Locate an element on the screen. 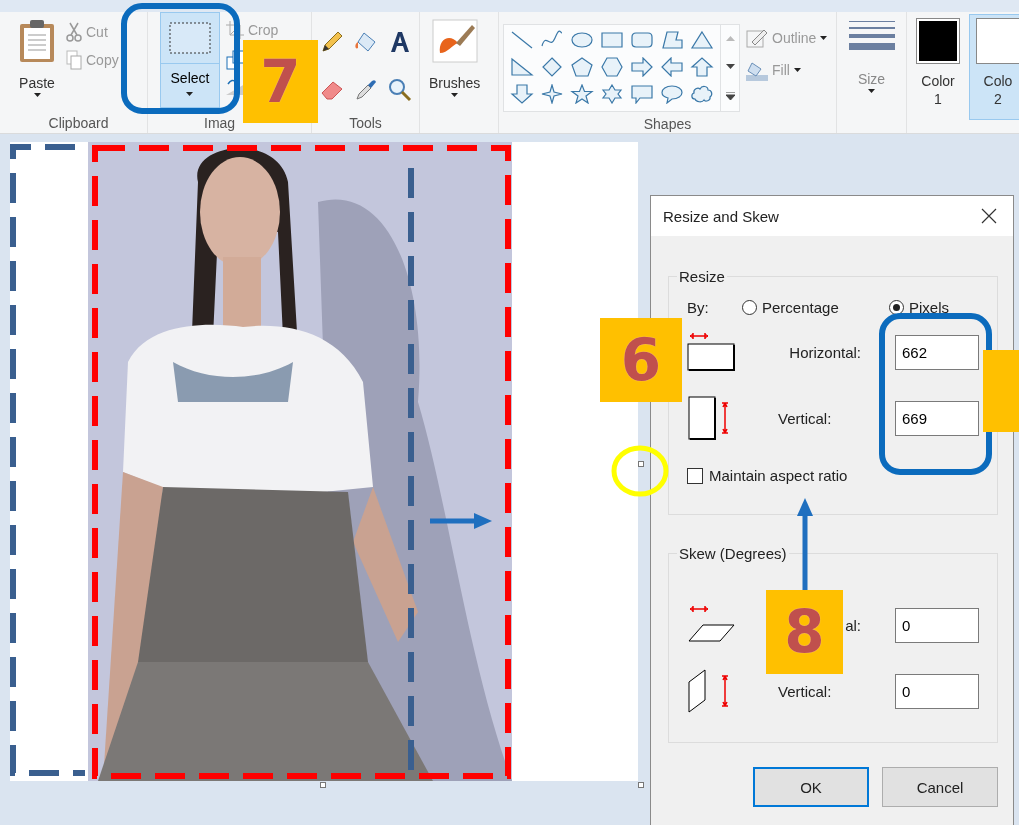 This screenshot has height=825, width=1019. group-label: Shapes is located at coordinates (667, 124).